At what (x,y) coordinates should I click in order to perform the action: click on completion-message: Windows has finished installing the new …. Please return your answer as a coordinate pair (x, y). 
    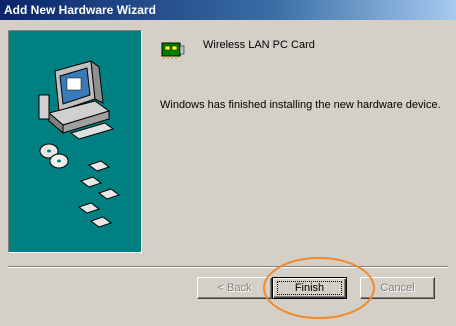
    Looking at the image, I should click on (300, 105).